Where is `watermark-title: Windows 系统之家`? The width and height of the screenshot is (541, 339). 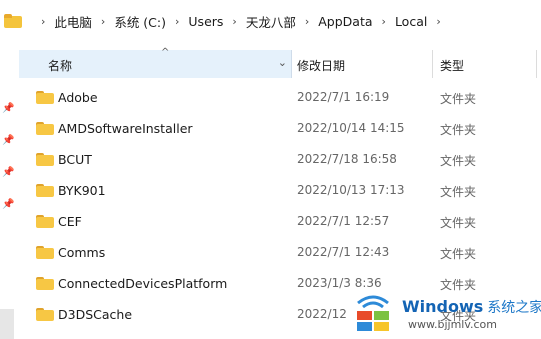
watermark-title: Windows 系统之家 is located at coordinates (471, 307).